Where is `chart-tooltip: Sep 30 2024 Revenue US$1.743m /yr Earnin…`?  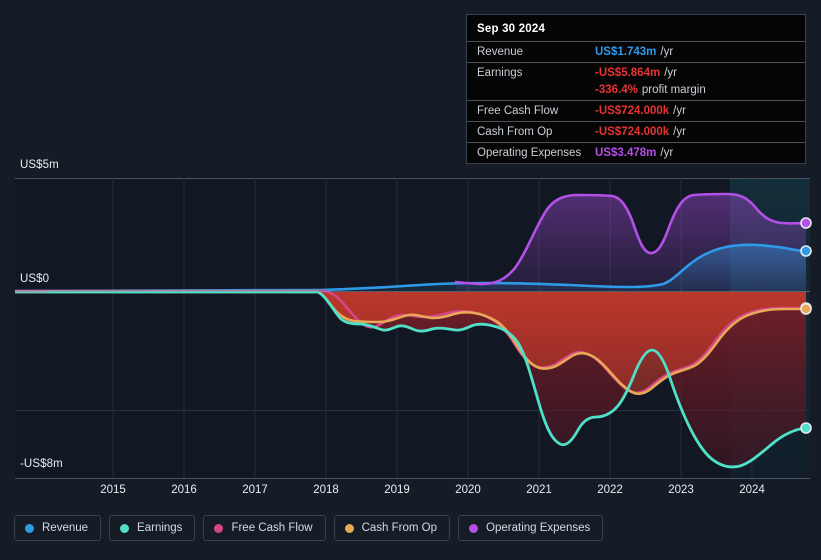 chart-tooltip: Sep 30 2024 Revenue US$1.743m /yr Earnin… is located at coordinates (636, 89).